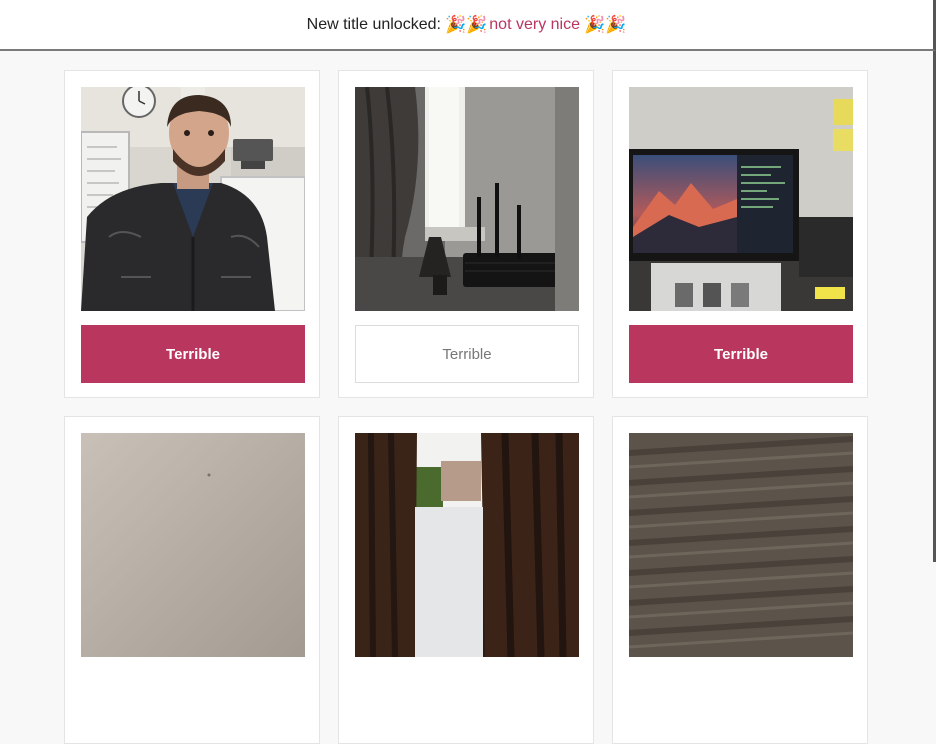  I want to click on monitor-desk-photo, so click(741, 199).